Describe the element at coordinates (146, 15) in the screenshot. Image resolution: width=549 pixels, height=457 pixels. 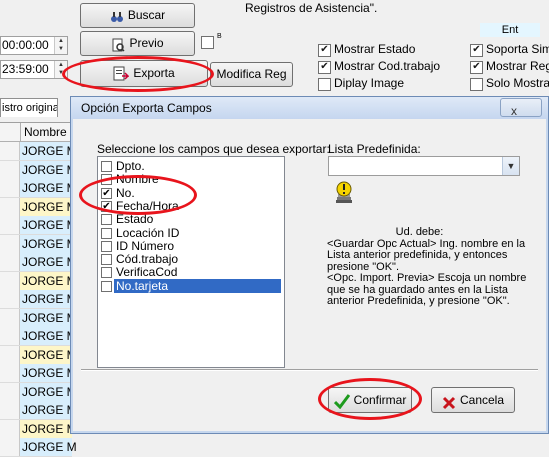
I see `buscar-label: Buscar` at that location.